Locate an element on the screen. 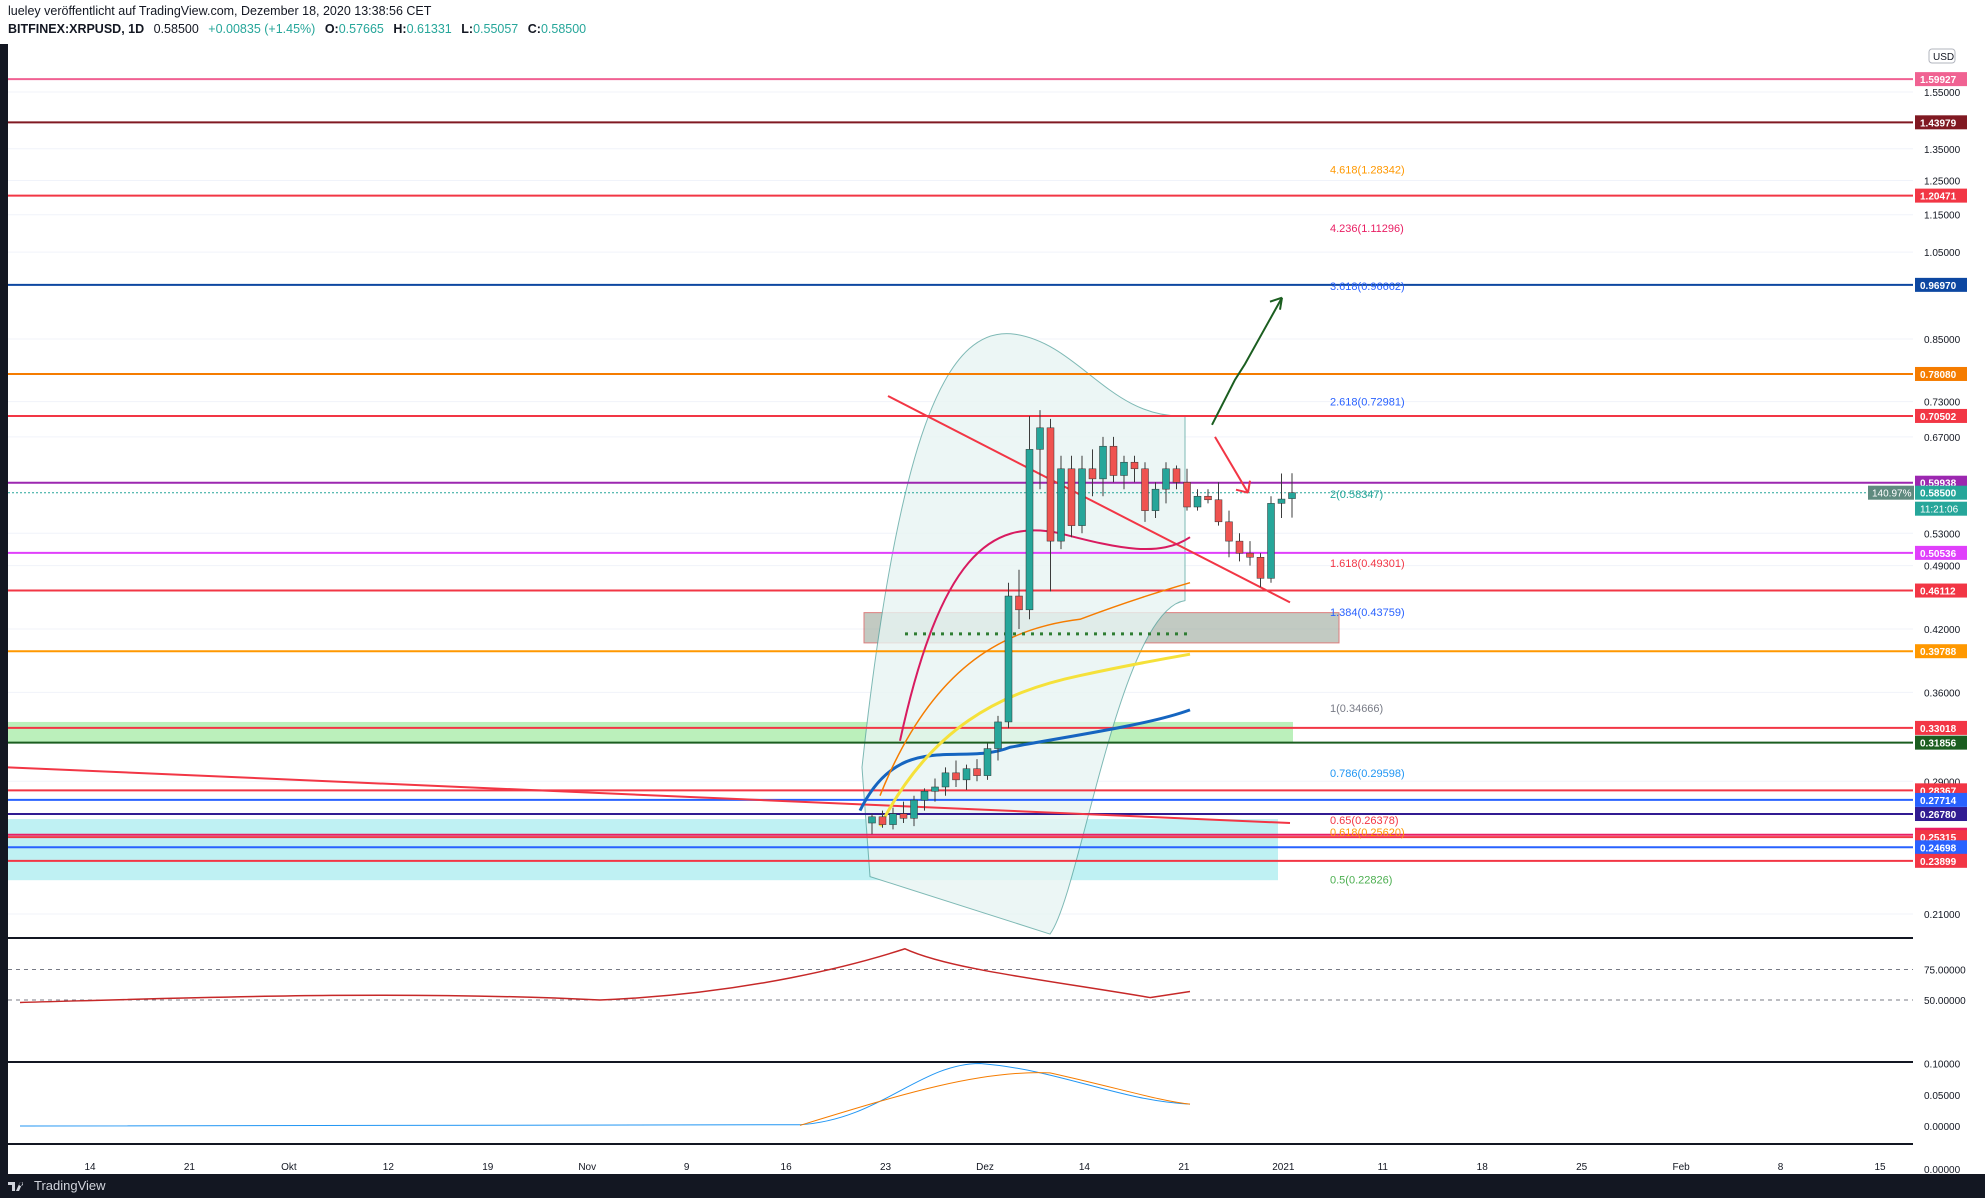  rsi-tick-label: 50.00000 is located at coordinates (1945, 1001).